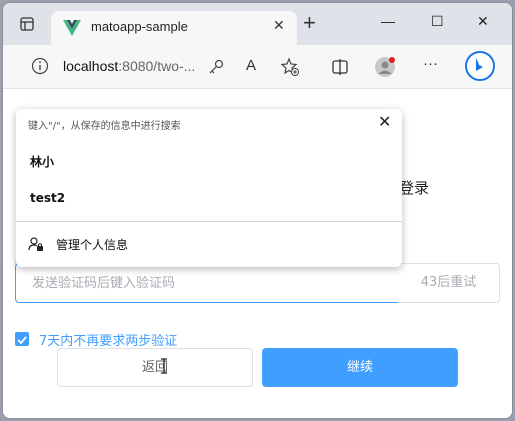 The image size is (515, 421). I want to click on bing-copilot-icon, so click(480, 66).